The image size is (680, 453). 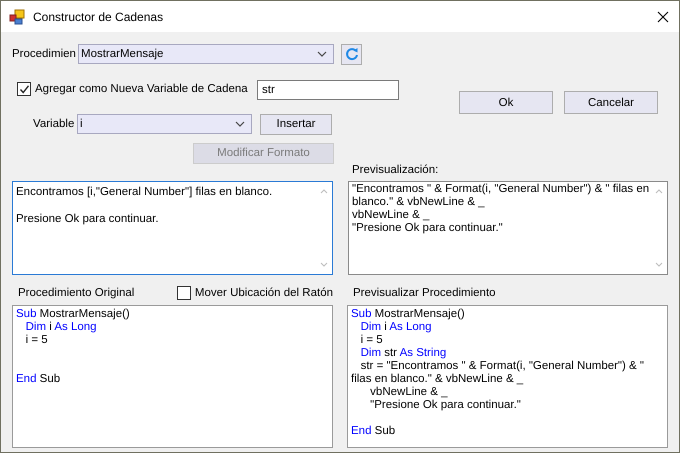 What do you see at coordinates (183, 293) in the screenshot?
I see `mouse-option-checkbox` at bounding box center [183, 293].